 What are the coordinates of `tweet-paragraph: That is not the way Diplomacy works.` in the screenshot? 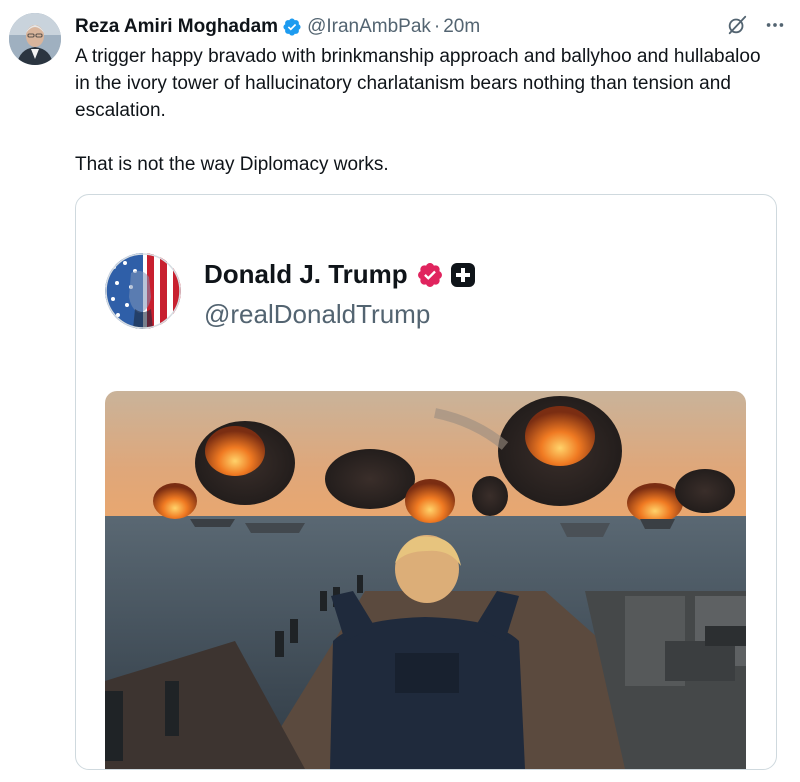 It's located at (232, 164).